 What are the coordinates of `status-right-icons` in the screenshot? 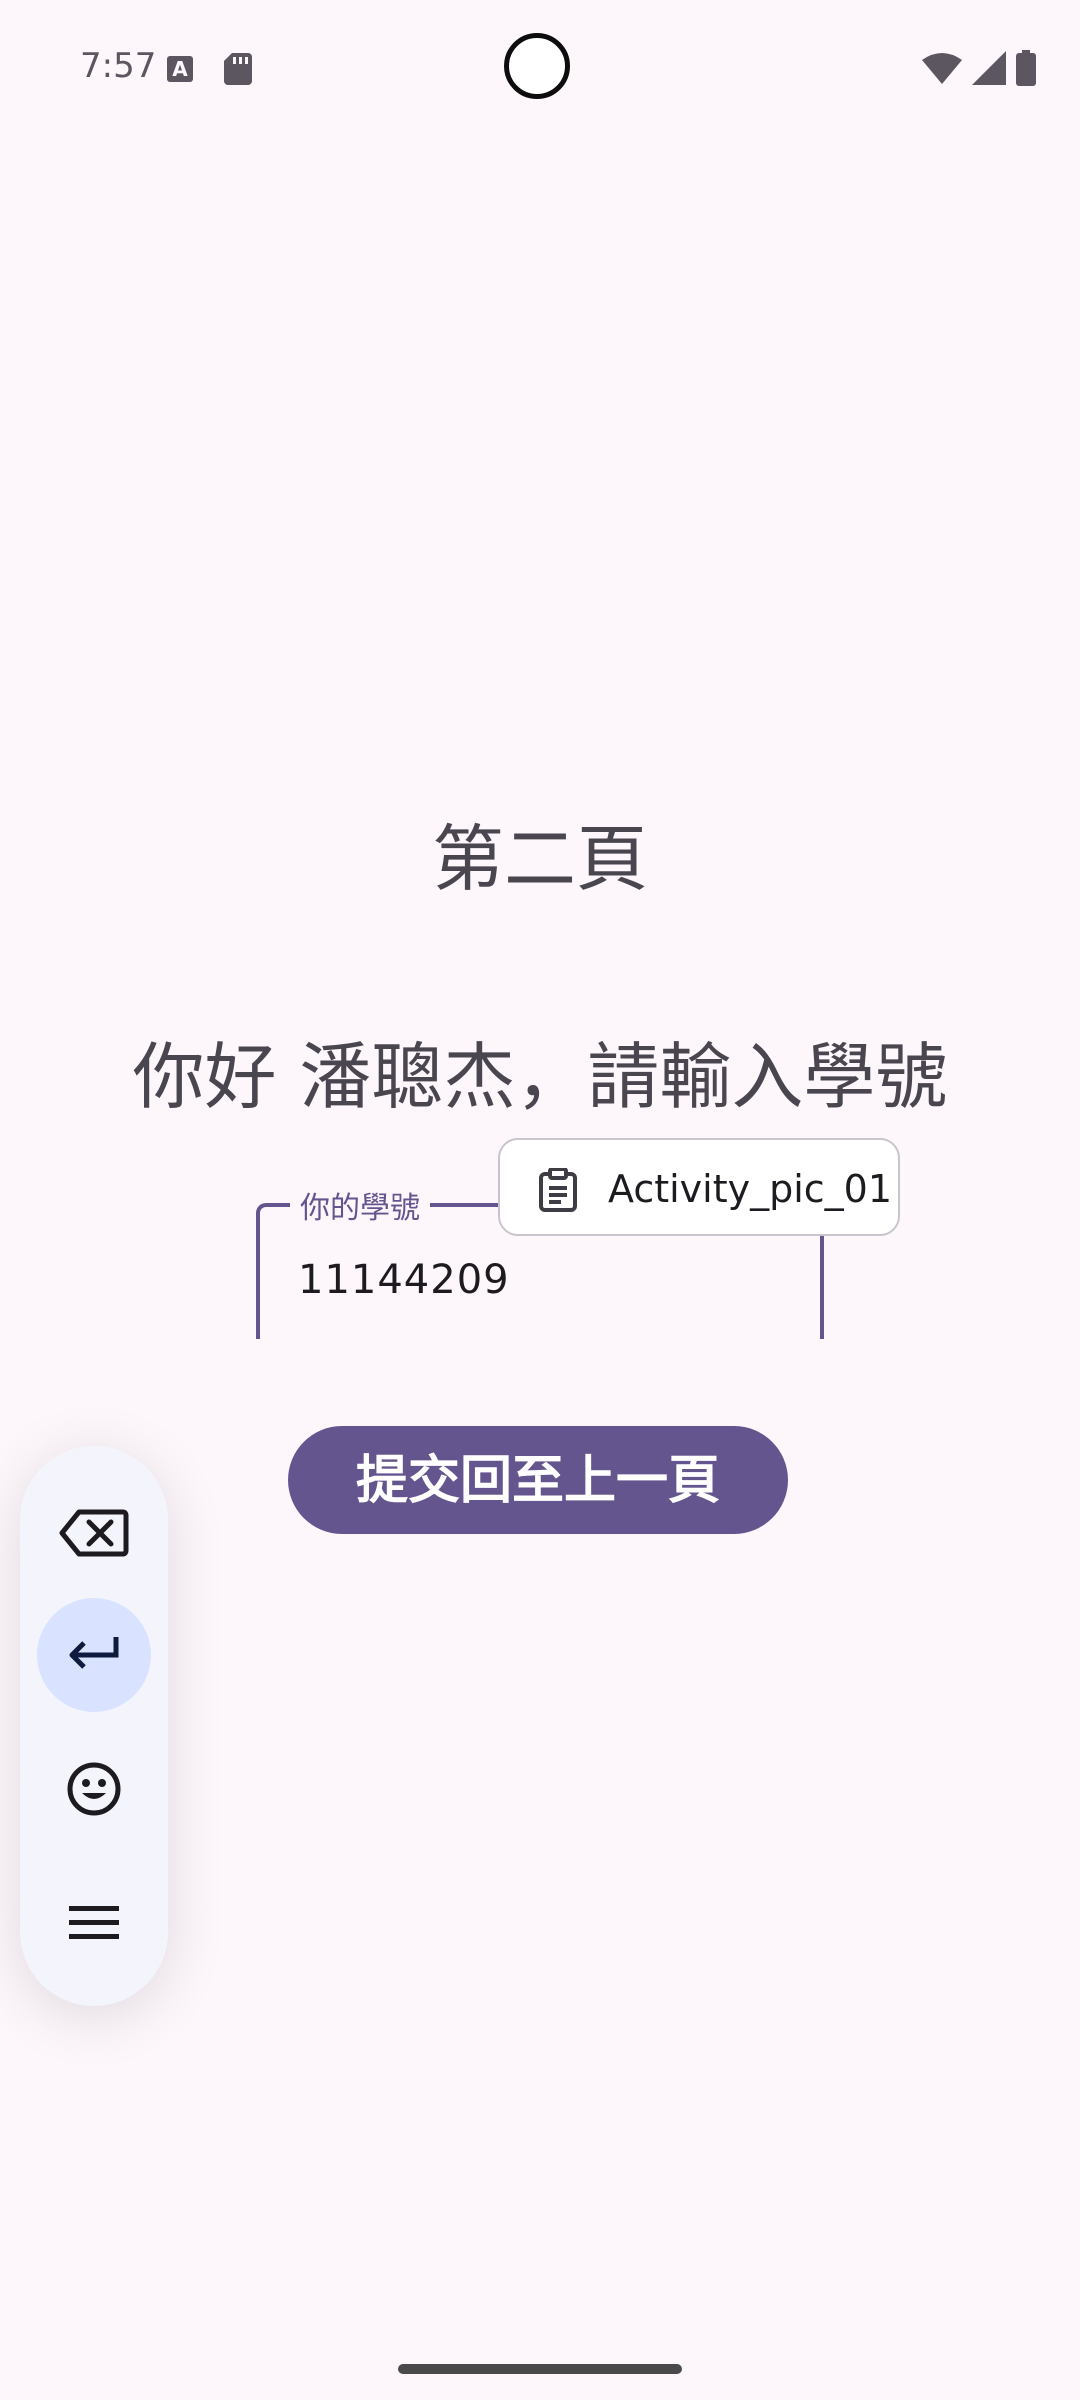 It's located at (979, 70).